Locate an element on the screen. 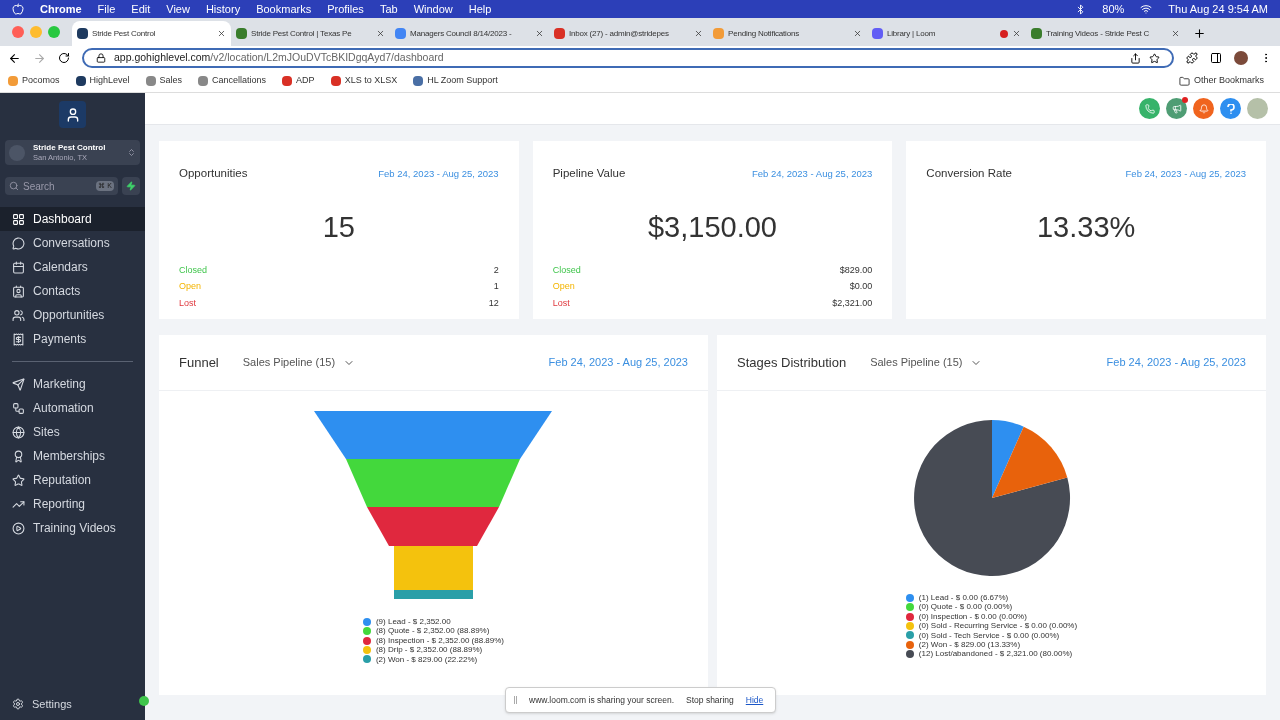 The width and height of the screenshot is (1280, 720). other-bookmarks: Other Bookmarks is located at coordinates (1225, 81).